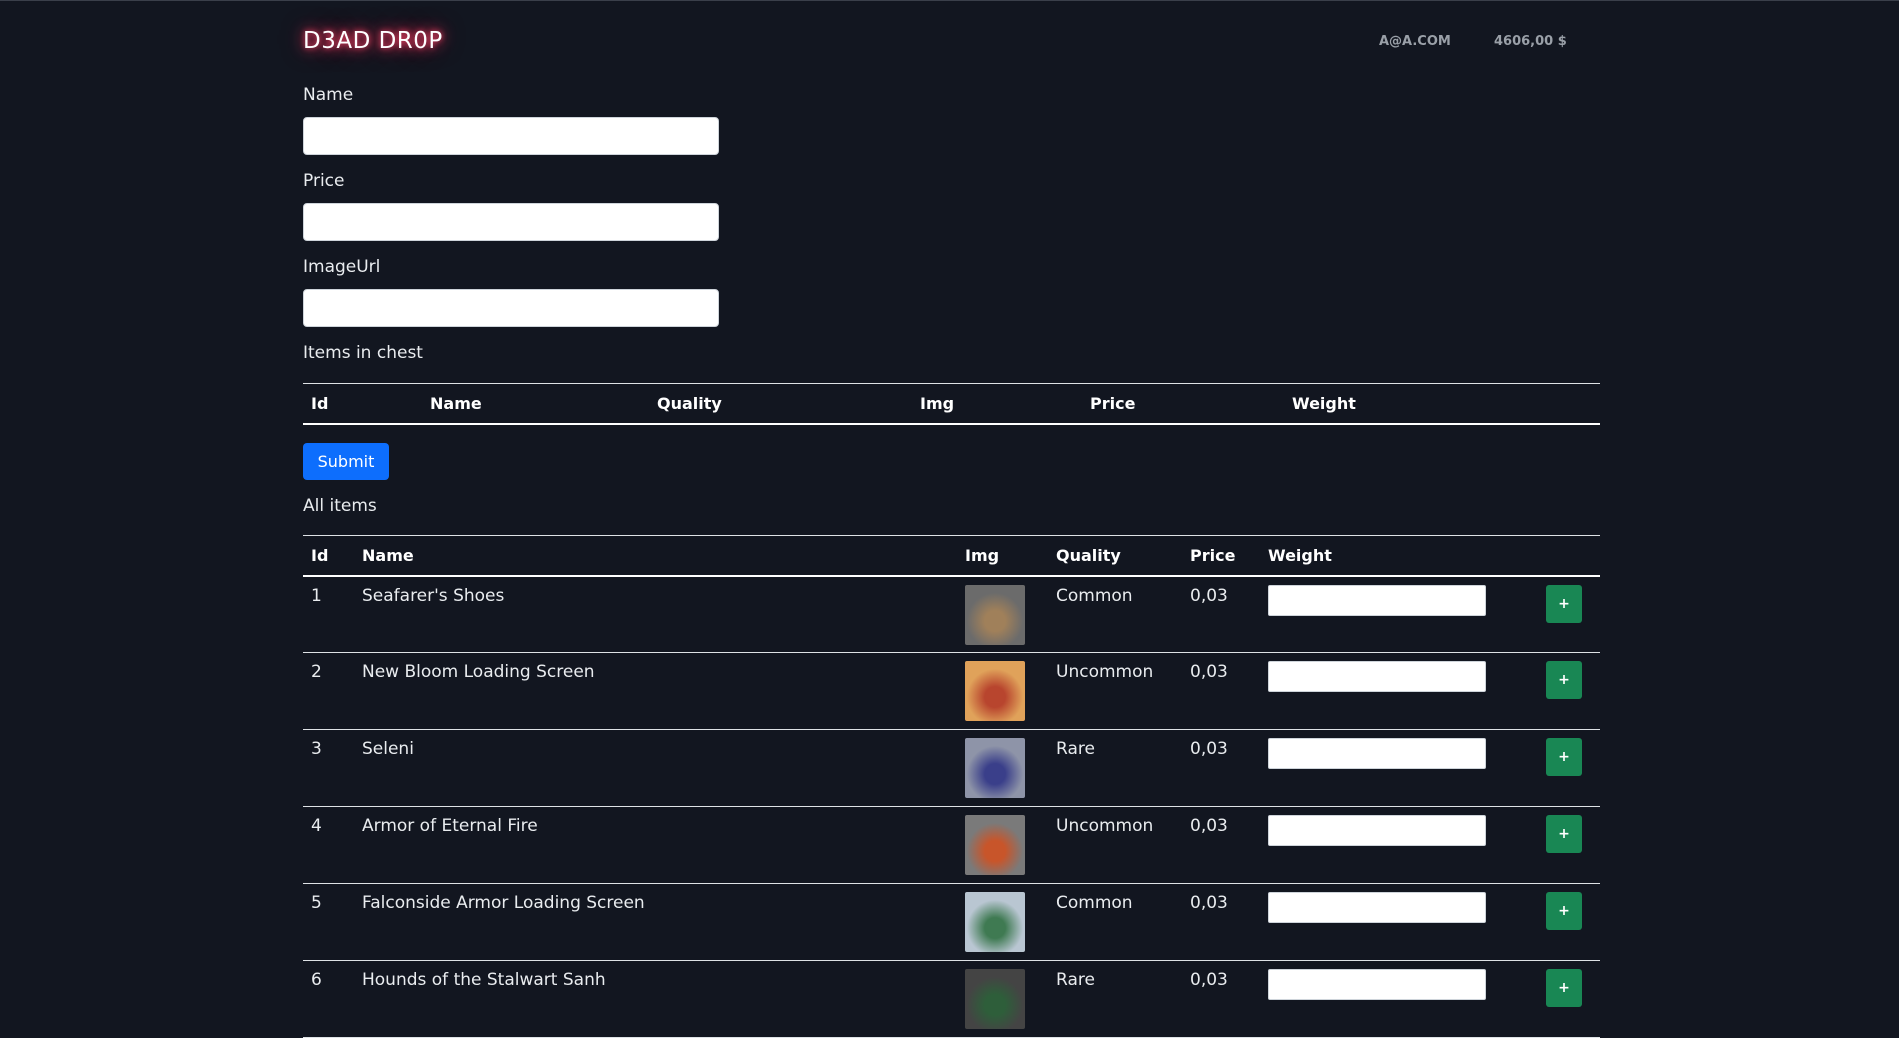  Describe the element at coordinates (373, 41) in the screenshot. I see `brand-logo: D3AD DR0P` at that location.